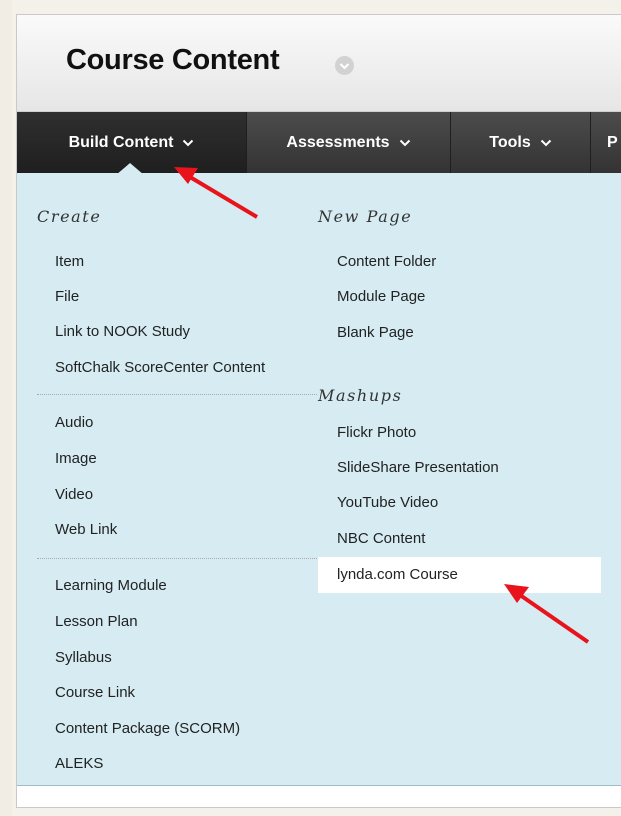 The image size is (621, 816). Describe the element at coordinates (74, 494) in the screenshot. I see `menu-item-video: Video` at that location.